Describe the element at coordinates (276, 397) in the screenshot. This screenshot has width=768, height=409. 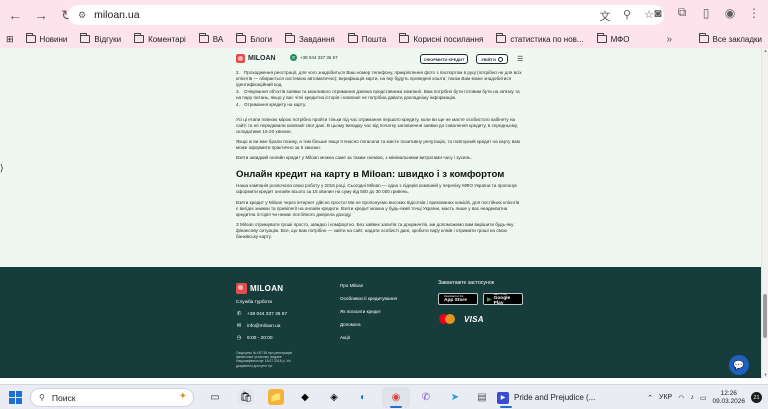
I see `file-explorer-icon: 📁` at that location.